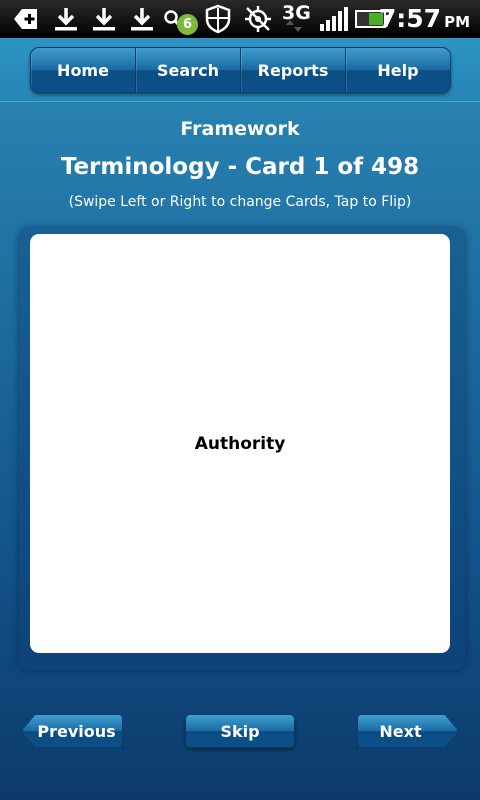 Image resolution: width=480 pixels, height=800 pixels. I want to click on nav-help: Help, so click(398, 70).